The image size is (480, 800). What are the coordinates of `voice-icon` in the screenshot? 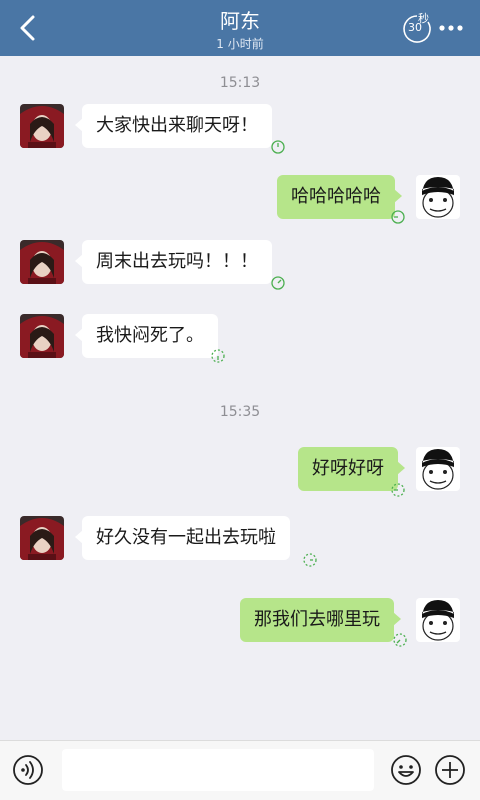 It's located at (28, 770).